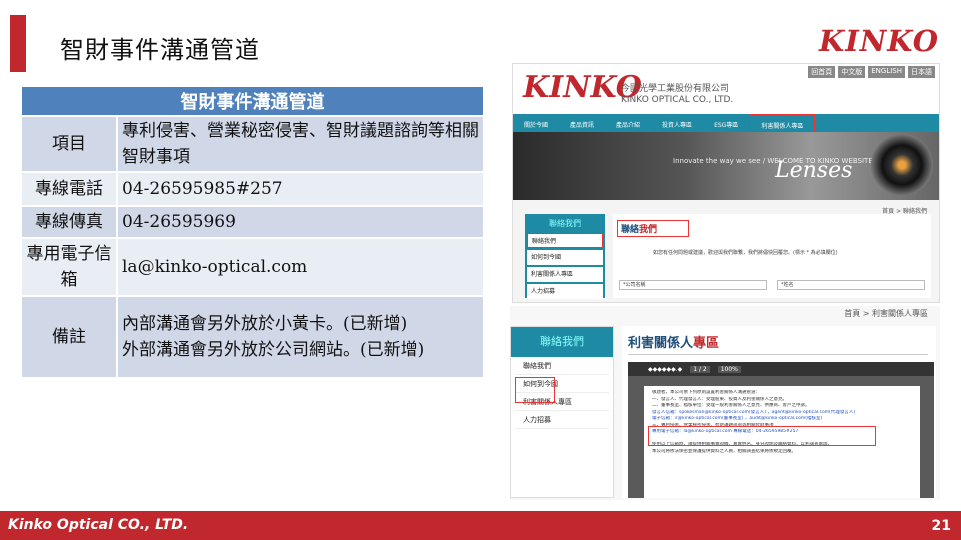  What do you see at coordinates (69, 144) in the screenshot?
I see `row-label: 項目` at bounding box center [69, 144].